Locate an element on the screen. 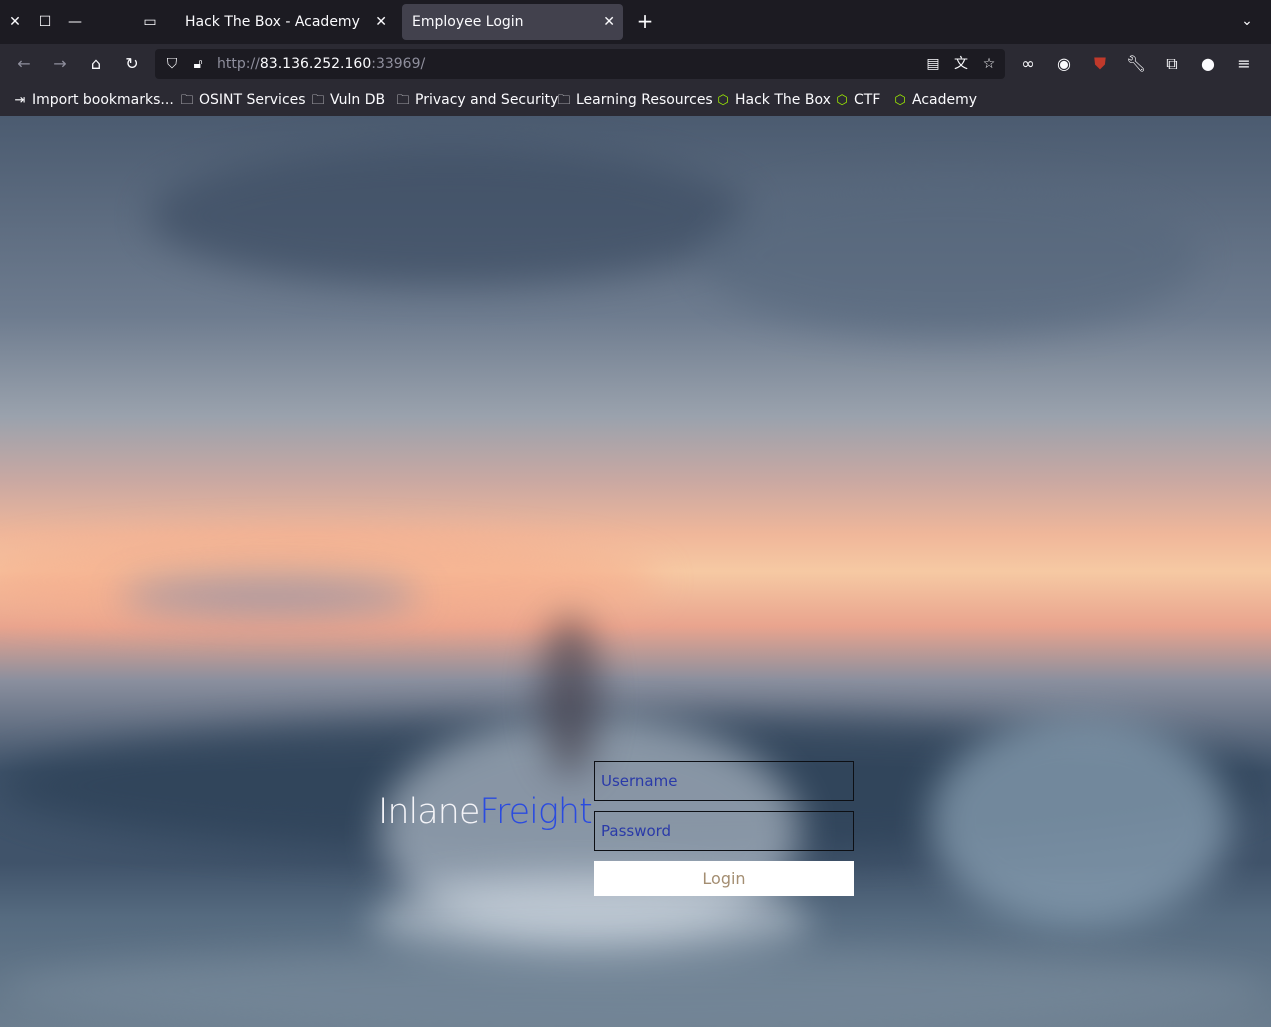 This screenshot has width=1271, height=1027. bookmark-vuln-db: 🗀︎ Vuln DB is located at coordinates (347, 100).